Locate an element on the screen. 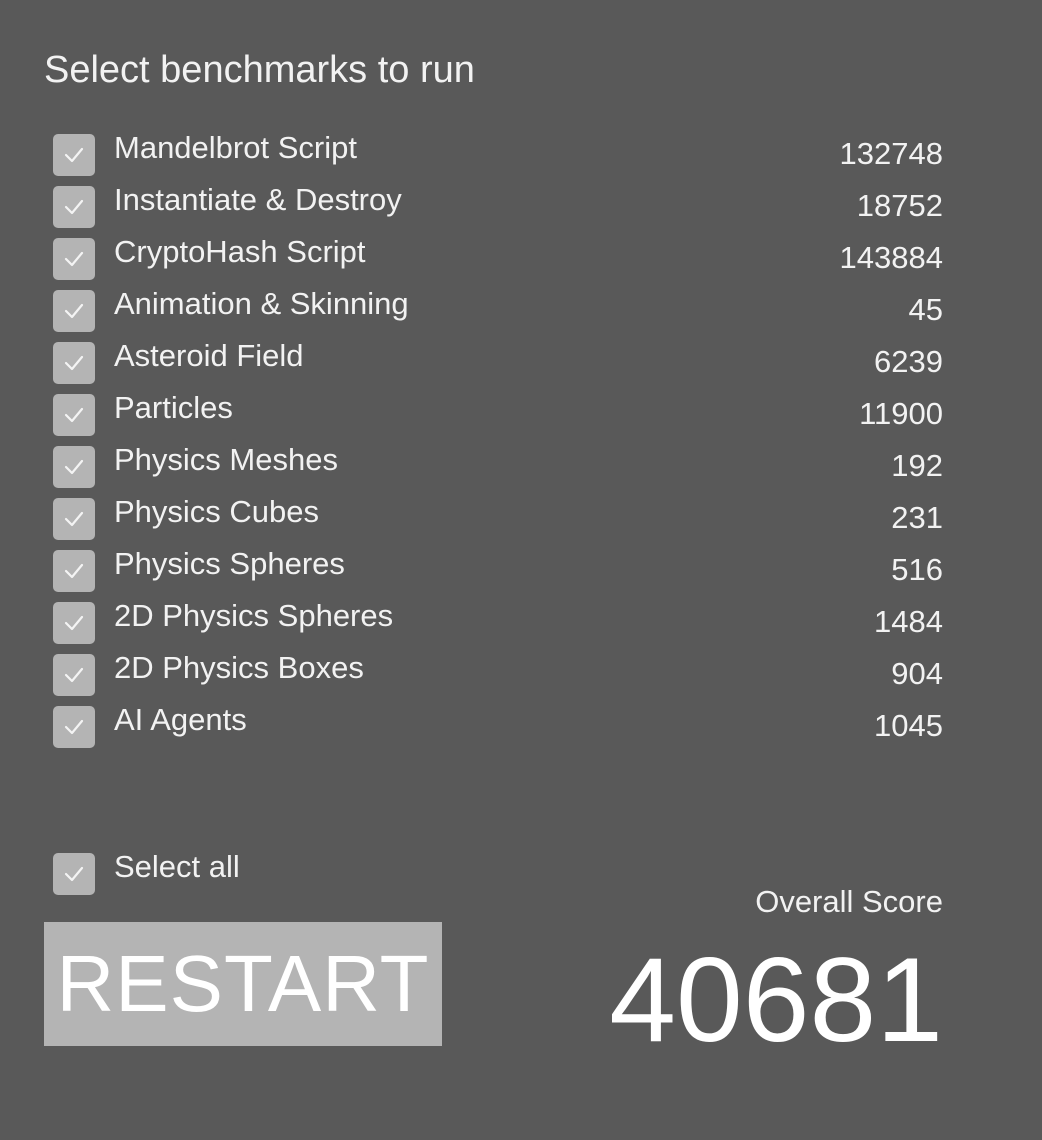  benchmark-label: Animation & Skinning is located at coordinates (261, 303).